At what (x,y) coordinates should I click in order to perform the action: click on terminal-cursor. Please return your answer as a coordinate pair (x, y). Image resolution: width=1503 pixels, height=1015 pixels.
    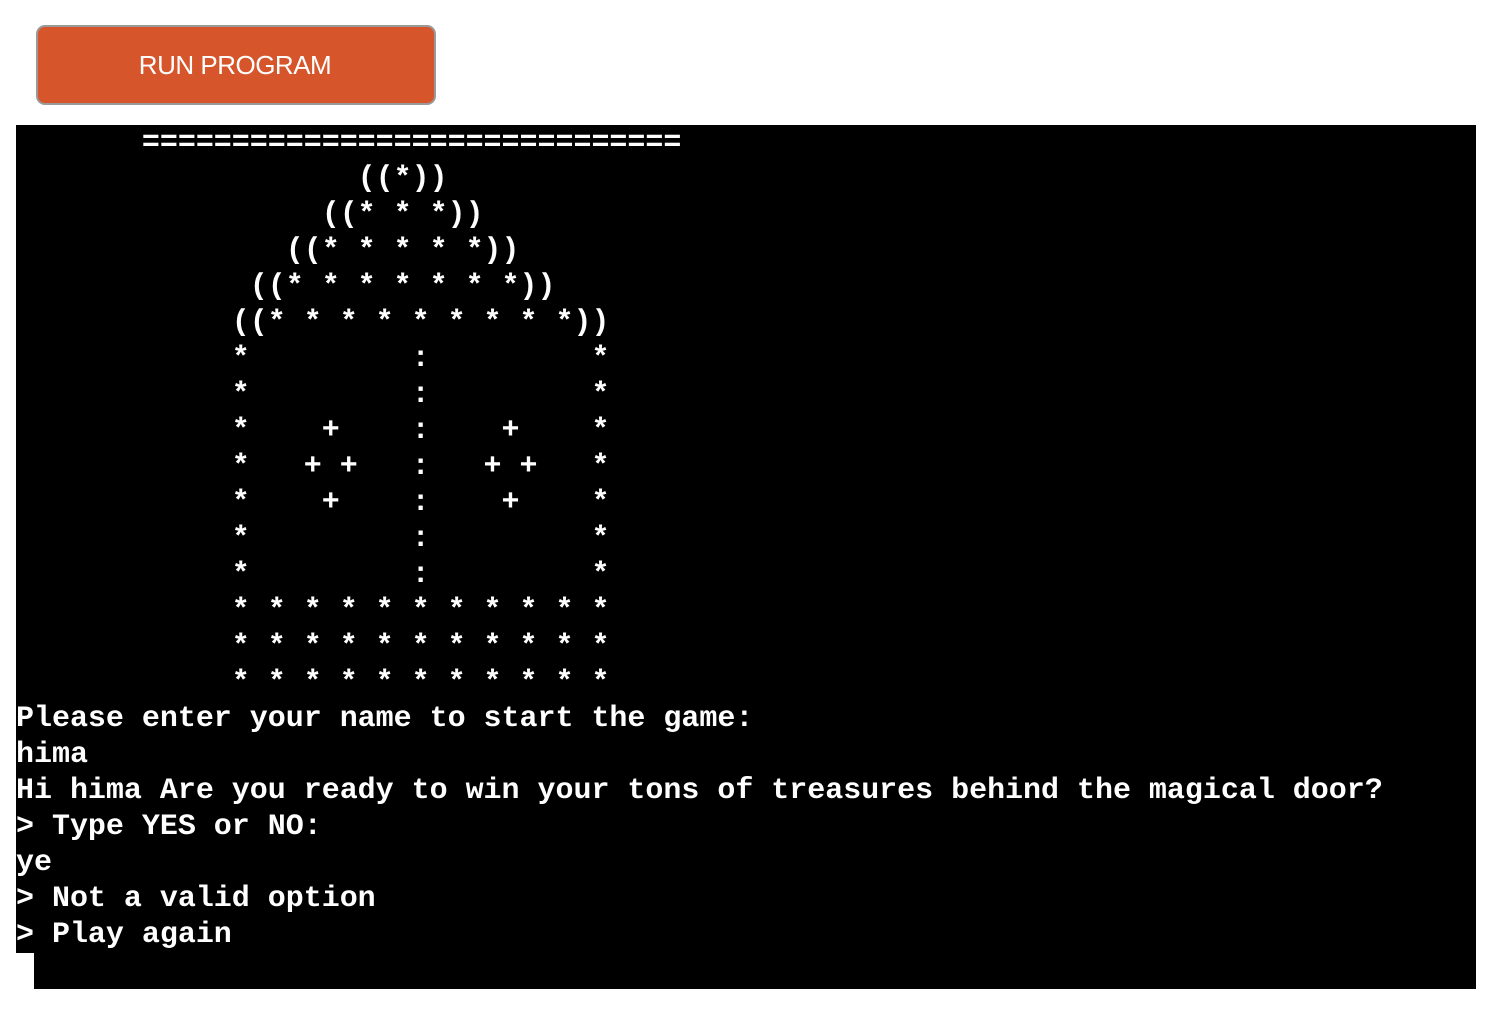
    Looking at the image, I should click on (25, 971).